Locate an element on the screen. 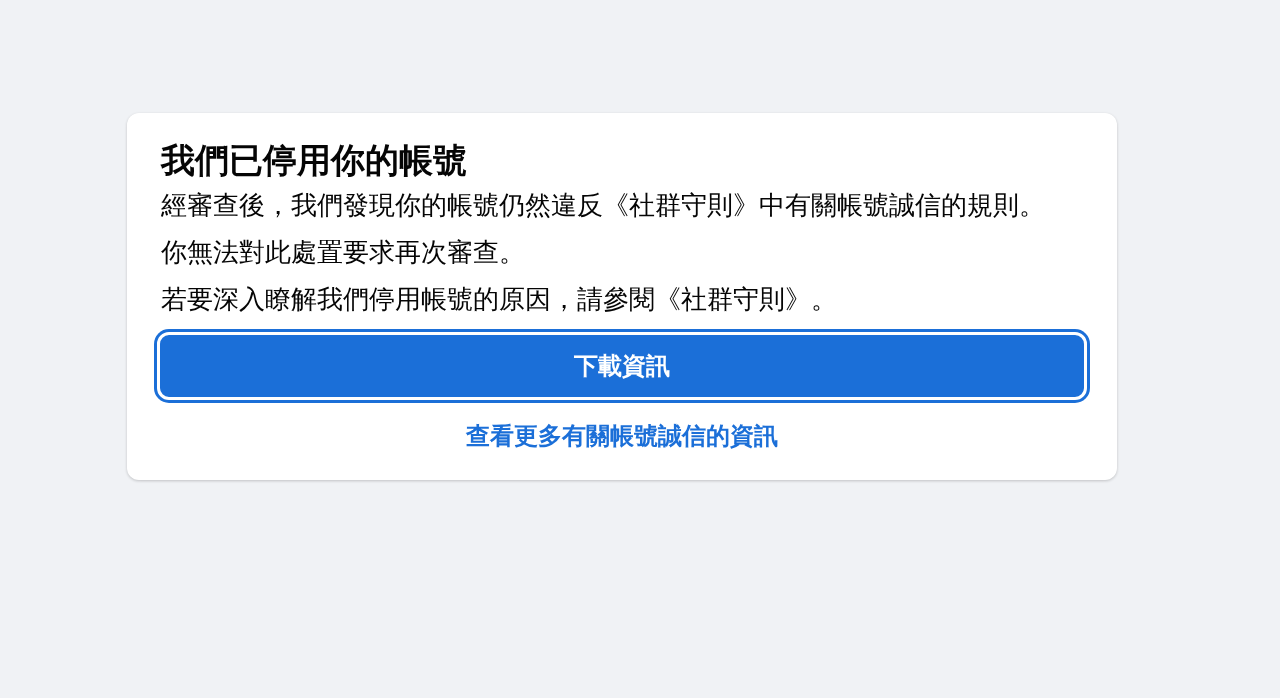 This screenshot has height=698, width=1280. paragraph: 若要深入瞭解我們停用帳號的原因，請參閱《社群守則》。 is located at coordinates (499, 299).